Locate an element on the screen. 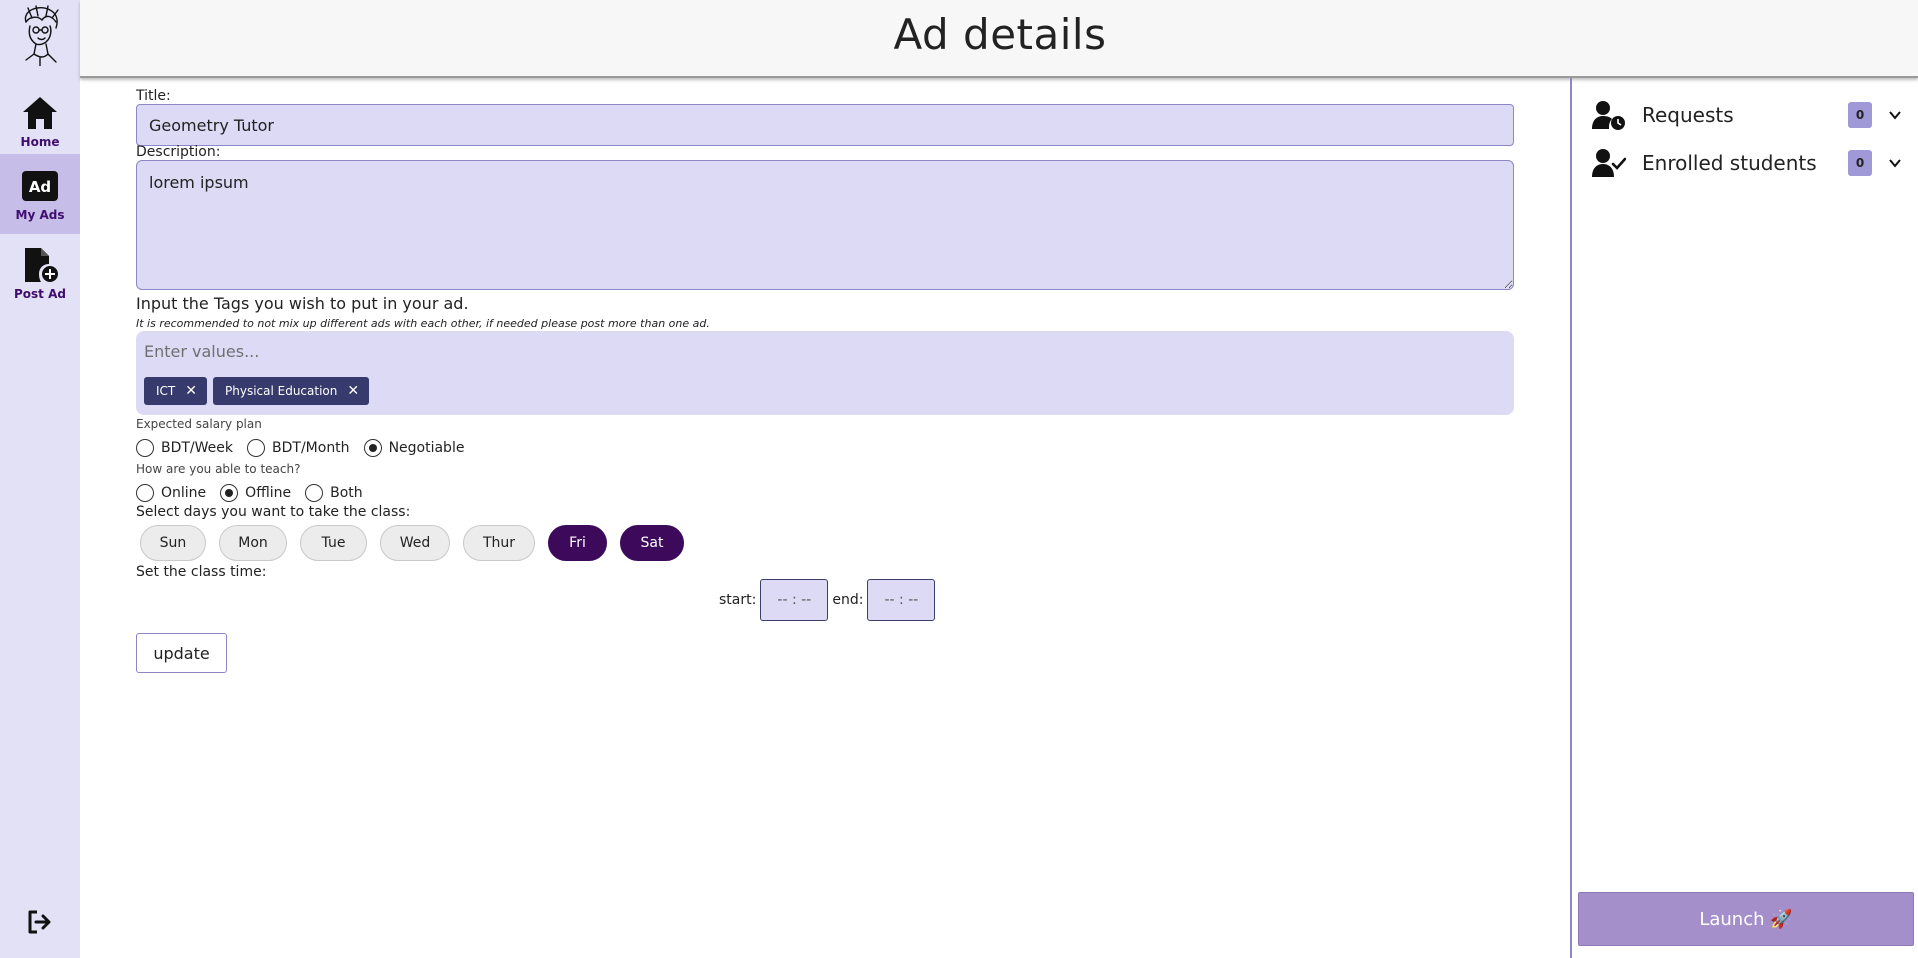  teach-option-online: Online is located at coordinates (171, 493).